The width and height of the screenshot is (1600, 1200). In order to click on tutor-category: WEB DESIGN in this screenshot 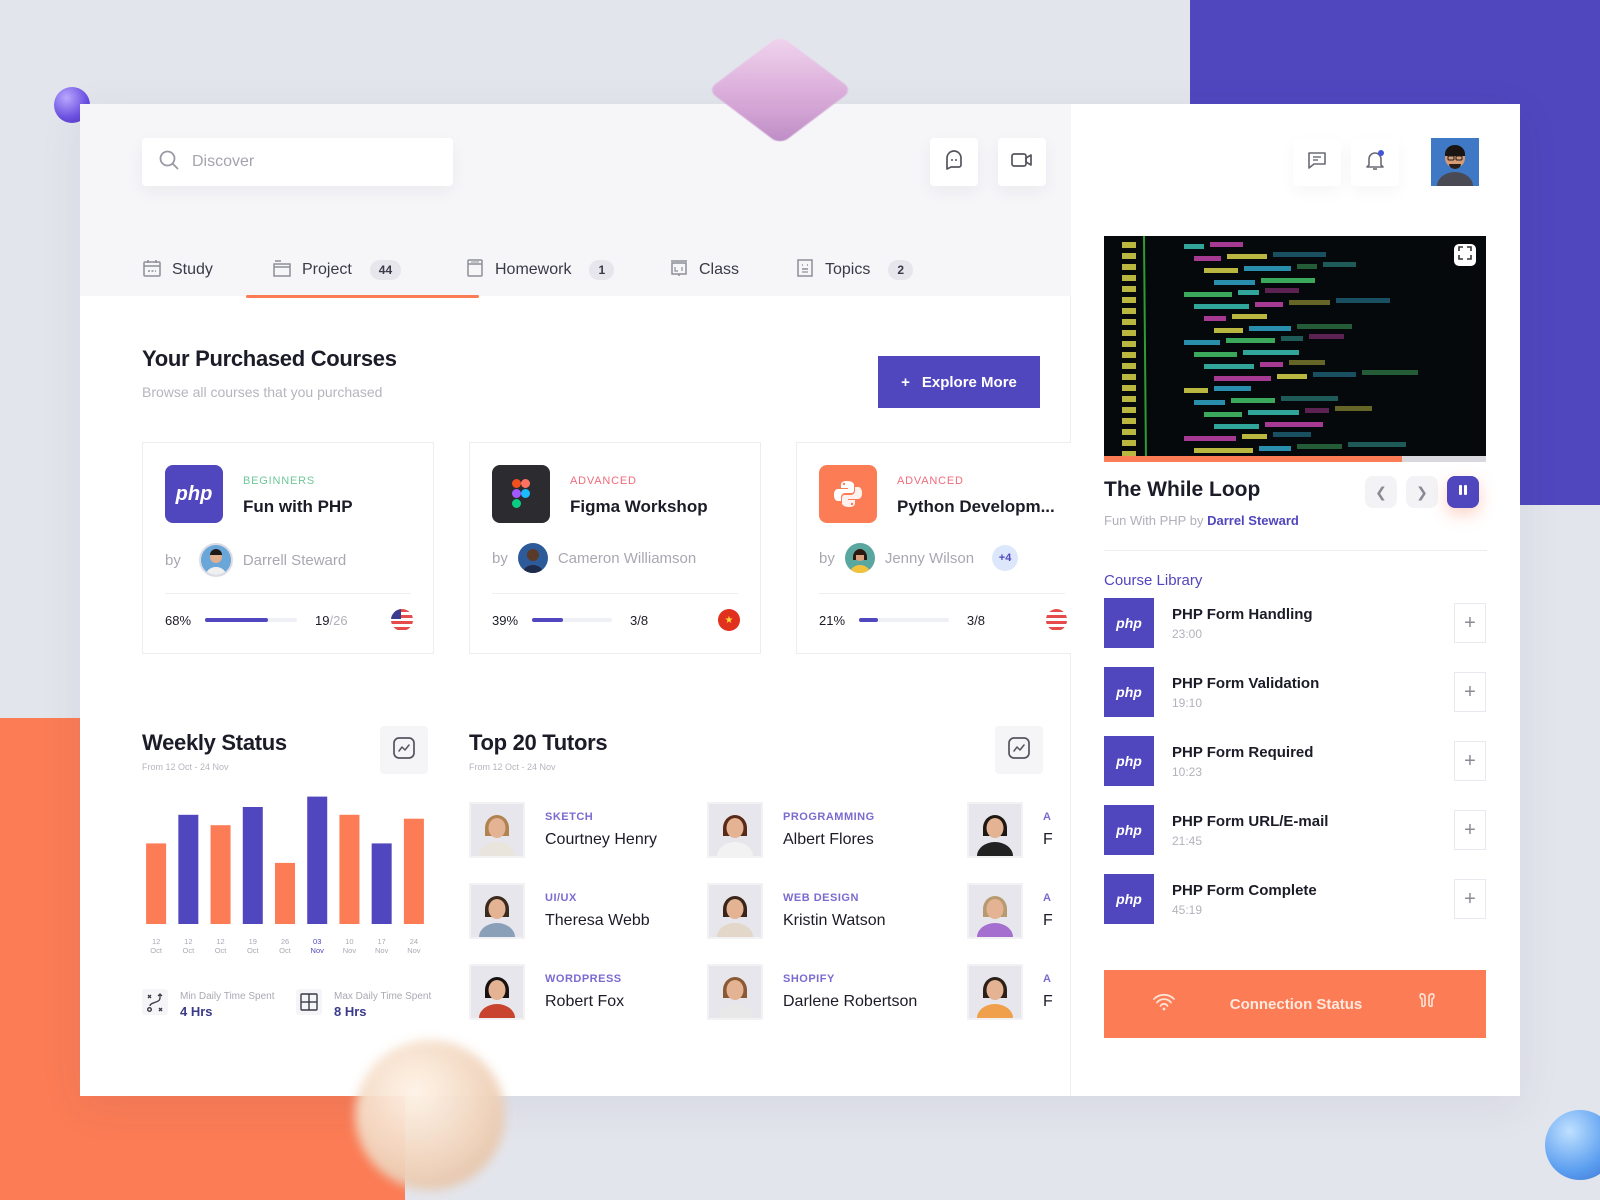, I will do `click(821, 898)`.